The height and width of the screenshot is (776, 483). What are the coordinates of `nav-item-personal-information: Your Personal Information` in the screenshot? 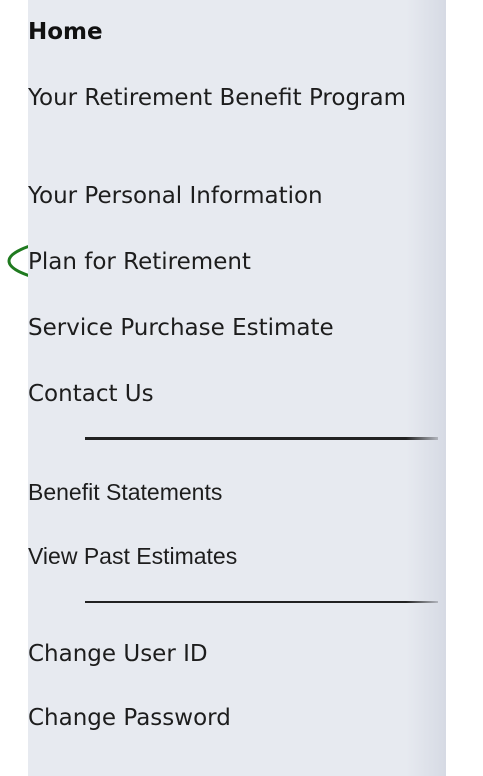 It's located at (233, 196).